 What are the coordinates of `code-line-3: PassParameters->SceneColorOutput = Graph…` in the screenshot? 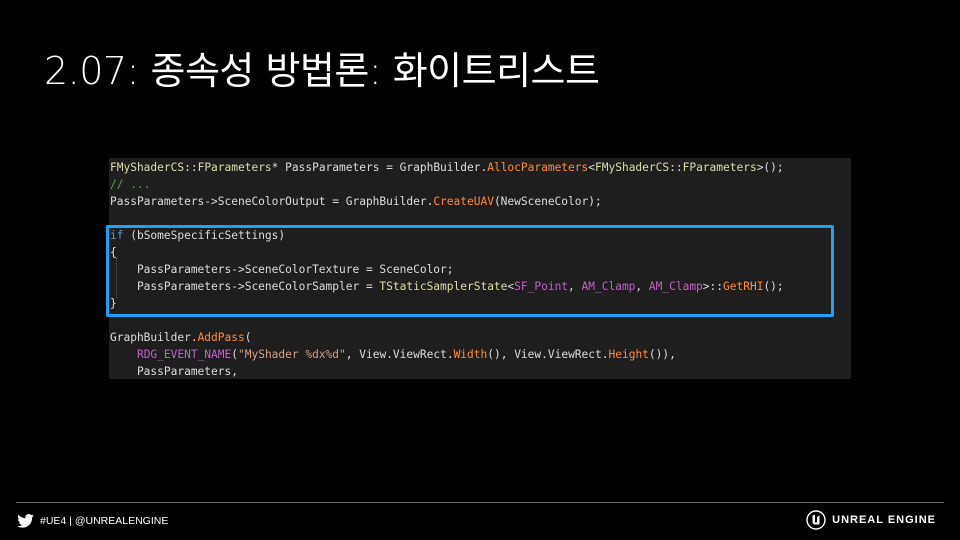 It's located at (356, 201).